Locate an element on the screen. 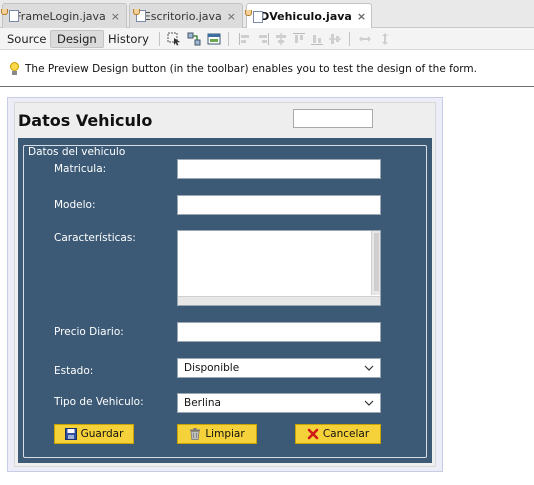  tab-label: JDVehiculo.java is located at coordinates (304, 16).